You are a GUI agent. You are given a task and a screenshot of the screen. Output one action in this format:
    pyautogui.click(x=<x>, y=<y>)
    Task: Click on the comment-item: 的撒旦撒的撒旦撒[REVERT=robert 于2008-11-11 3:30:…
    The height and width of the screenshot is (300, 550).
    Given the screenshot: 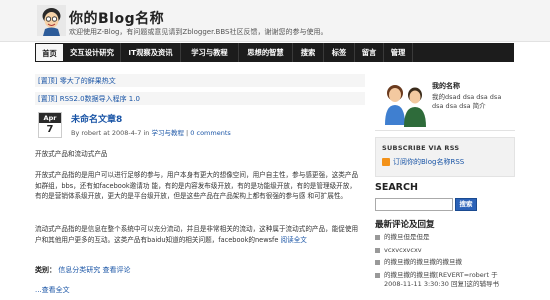 What is the action you would take?
    pyautogui.click(x=445, y=280)
    